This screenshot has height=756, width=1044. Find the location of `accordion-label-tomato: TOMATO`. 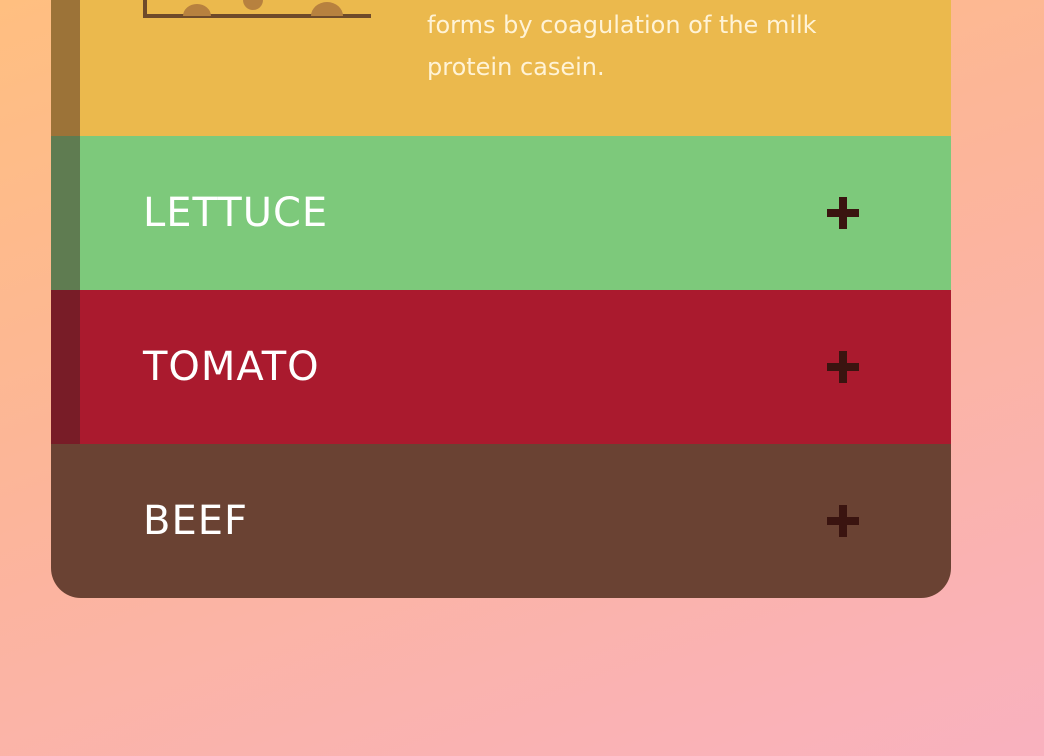

accordion-label-tomato: TOMATO is located at coordinates (231, 367).